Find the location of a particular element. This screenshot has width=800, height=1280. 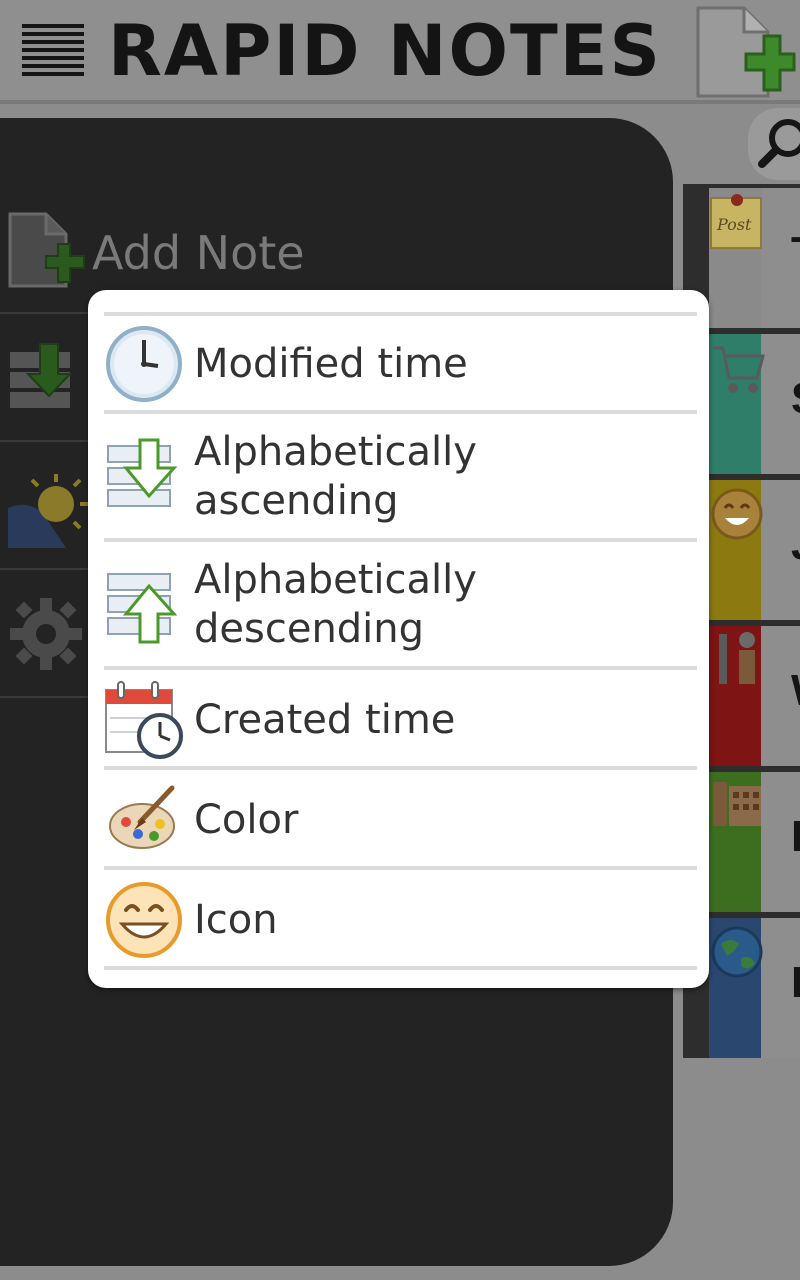

tools-icon is located at coordinates (737, 660).